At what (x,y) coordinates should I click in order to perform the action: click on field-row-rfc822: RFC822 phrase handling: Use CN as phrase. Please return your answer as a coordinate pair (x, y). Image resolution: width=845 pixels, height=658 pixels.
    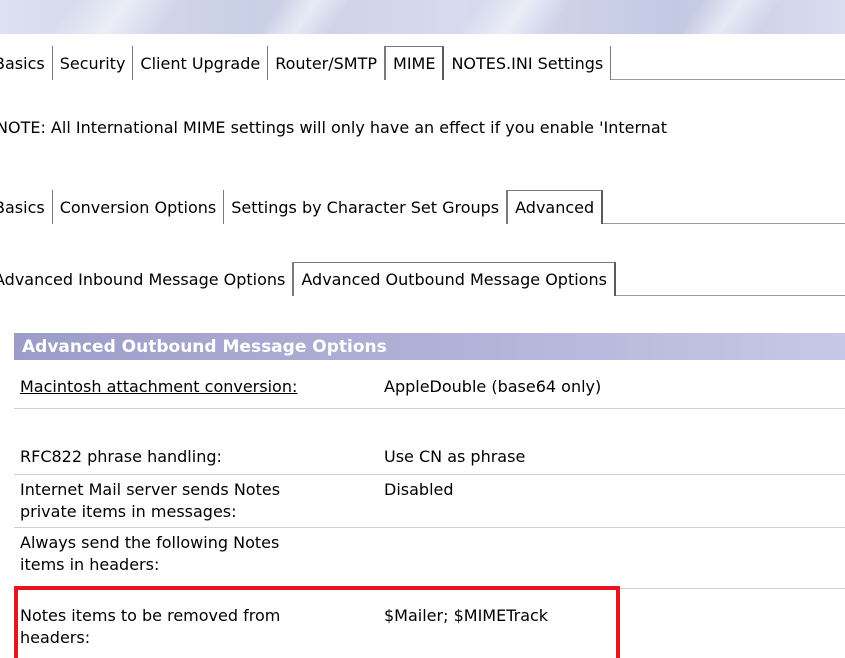
    Looking at the image, I should click on (429, 457).